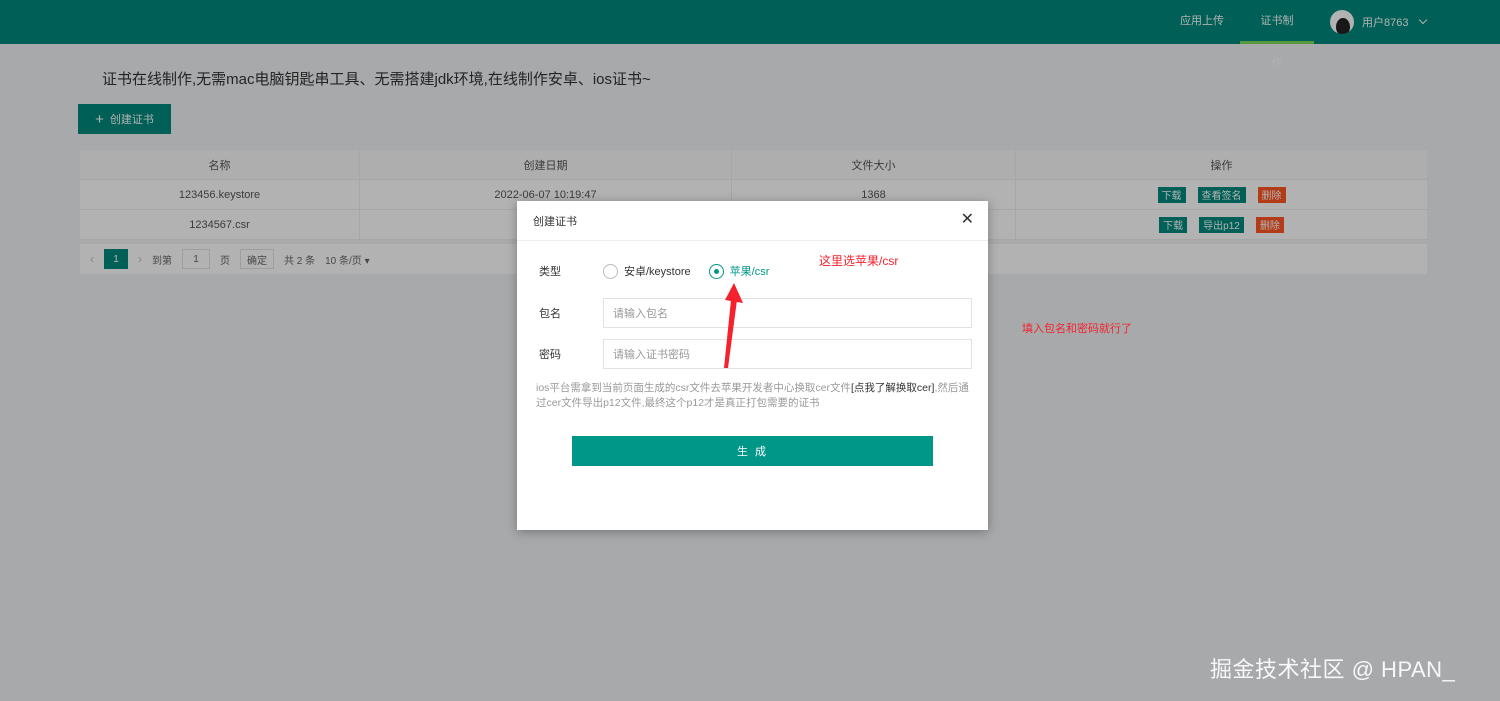 The image size is (1500, 701). I want to click on annotation-fill-fields: 填入包名和密码就行了, so click(1077, 329).